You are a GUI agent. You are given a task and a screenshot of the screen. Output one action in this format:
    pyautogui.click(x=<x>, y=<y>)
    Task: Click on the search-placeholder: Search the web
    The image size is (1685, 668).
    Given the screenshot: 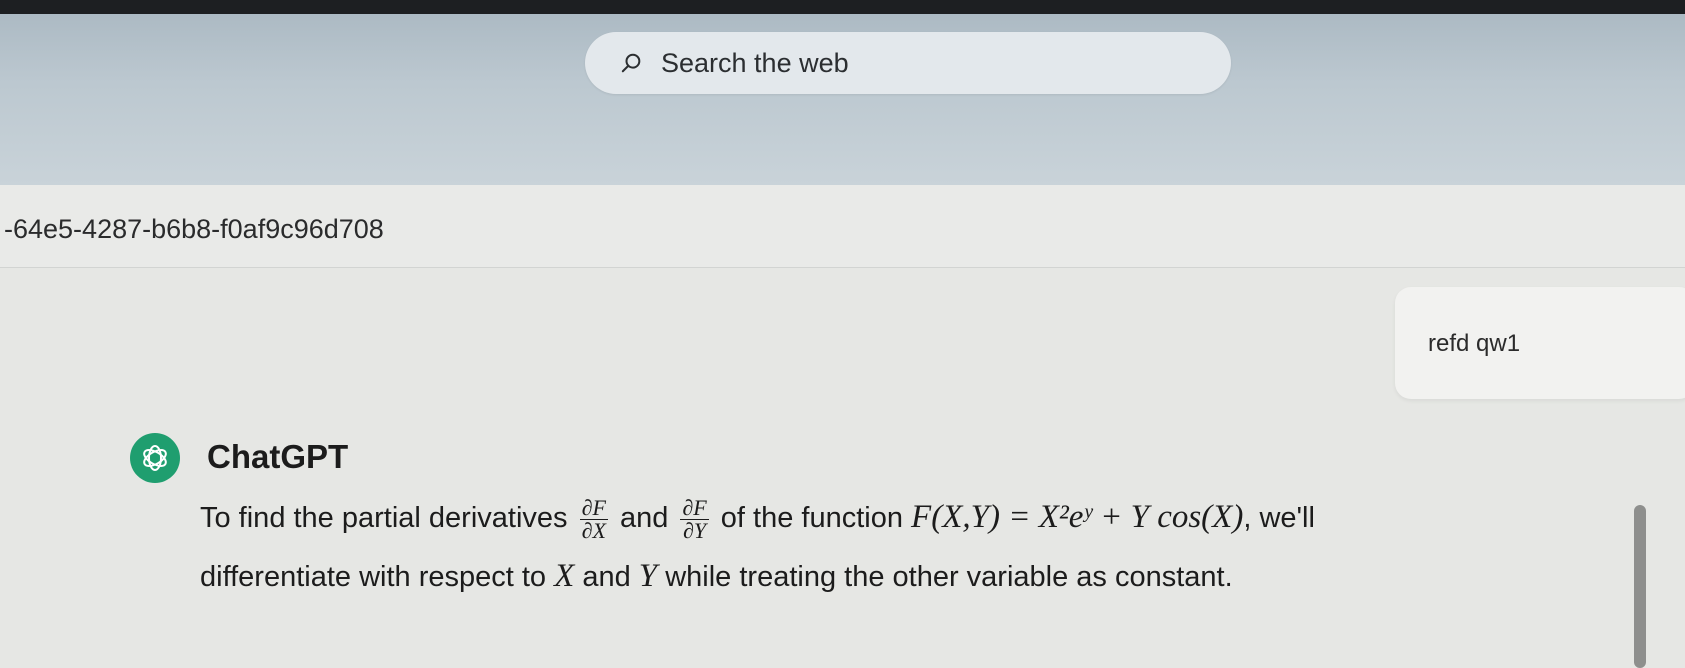 What is the action you would take?
    pyautogui.click(x=755, y=62)
    